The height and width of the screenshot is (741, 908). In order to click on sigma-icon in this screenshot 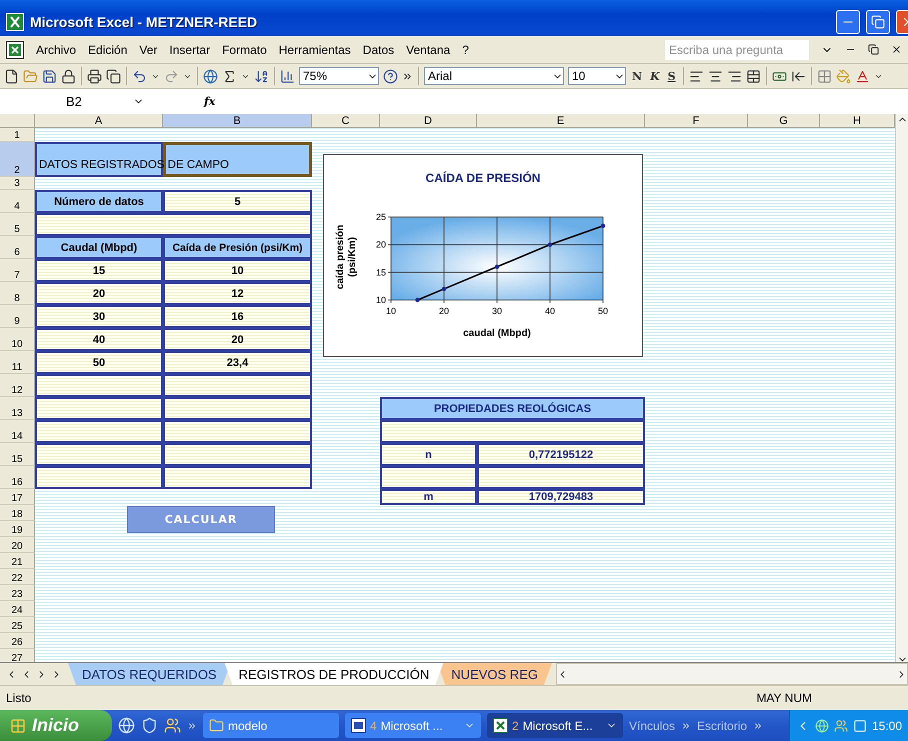, I will do `click(229, 76)`.